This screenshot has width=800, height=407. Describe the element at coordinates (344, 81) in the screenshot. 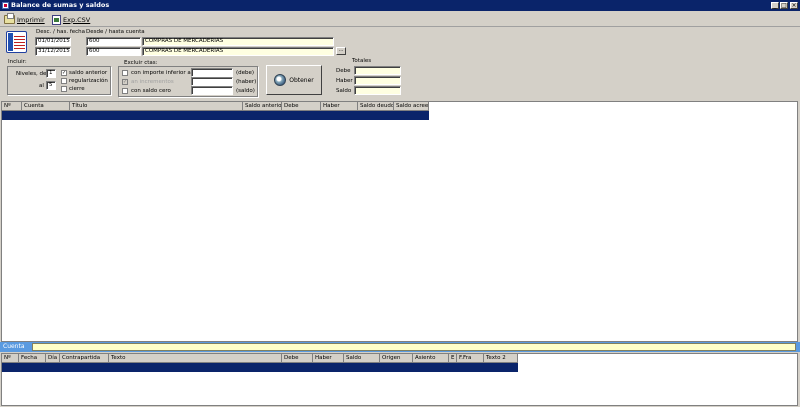

I see `total-haber-label: Haber` at that location.